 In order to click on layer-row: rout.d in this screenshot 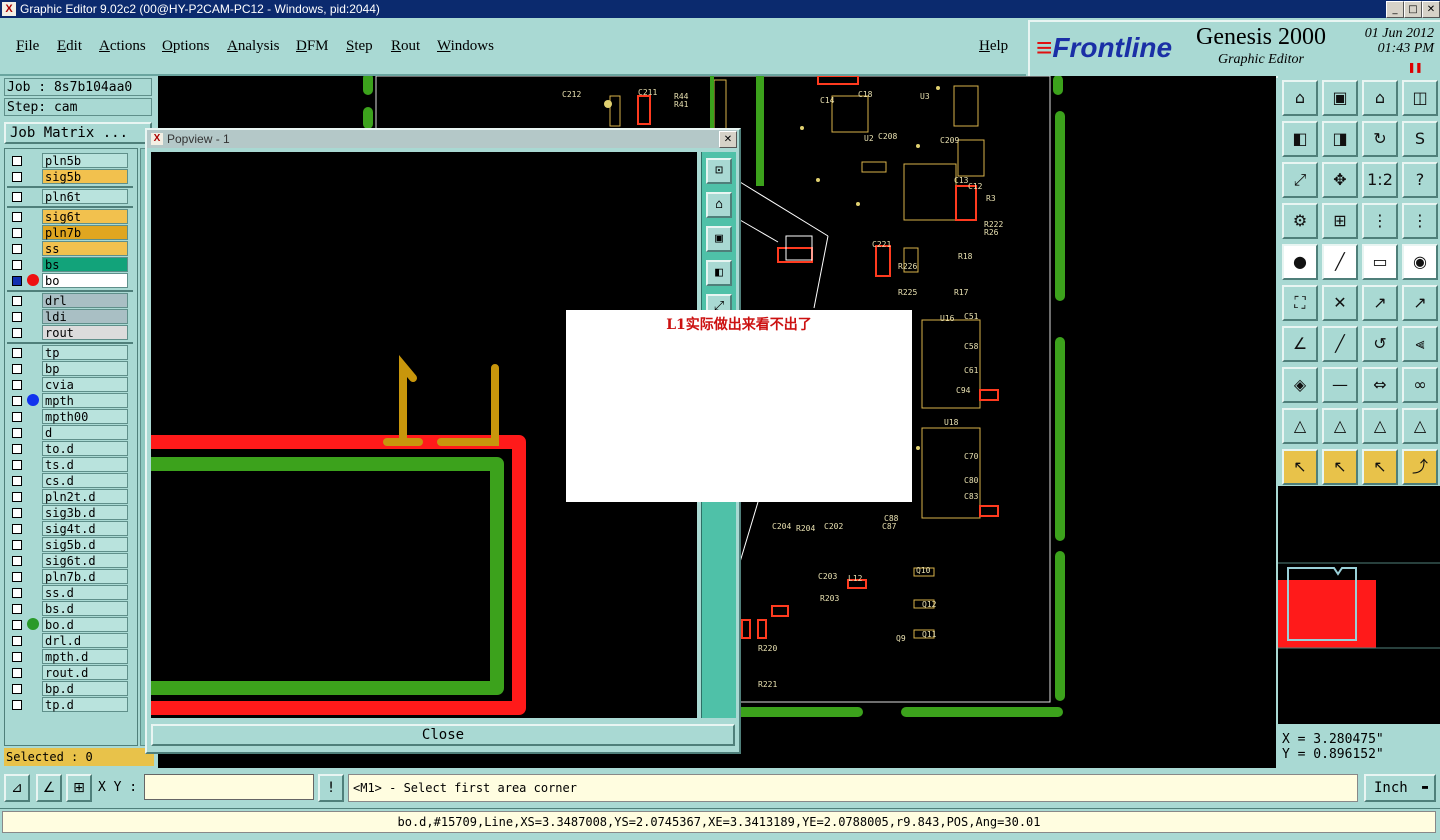, I will do `click(68, 672)`.